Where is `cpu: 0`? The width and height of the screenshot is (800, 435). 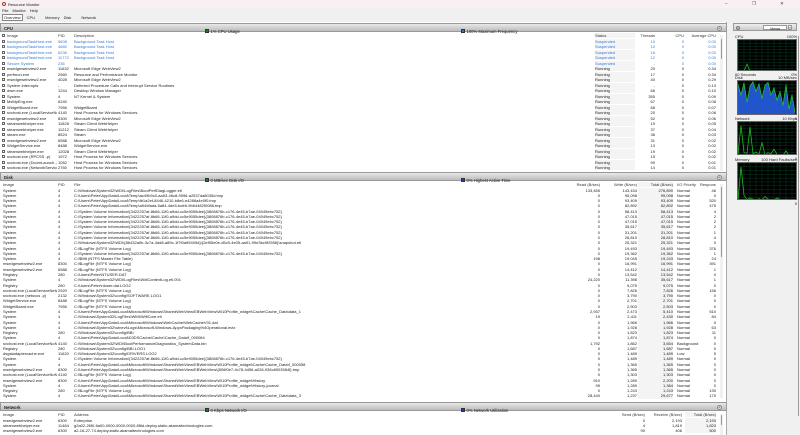
cpu: 0 is located at coordinates (682, 68).